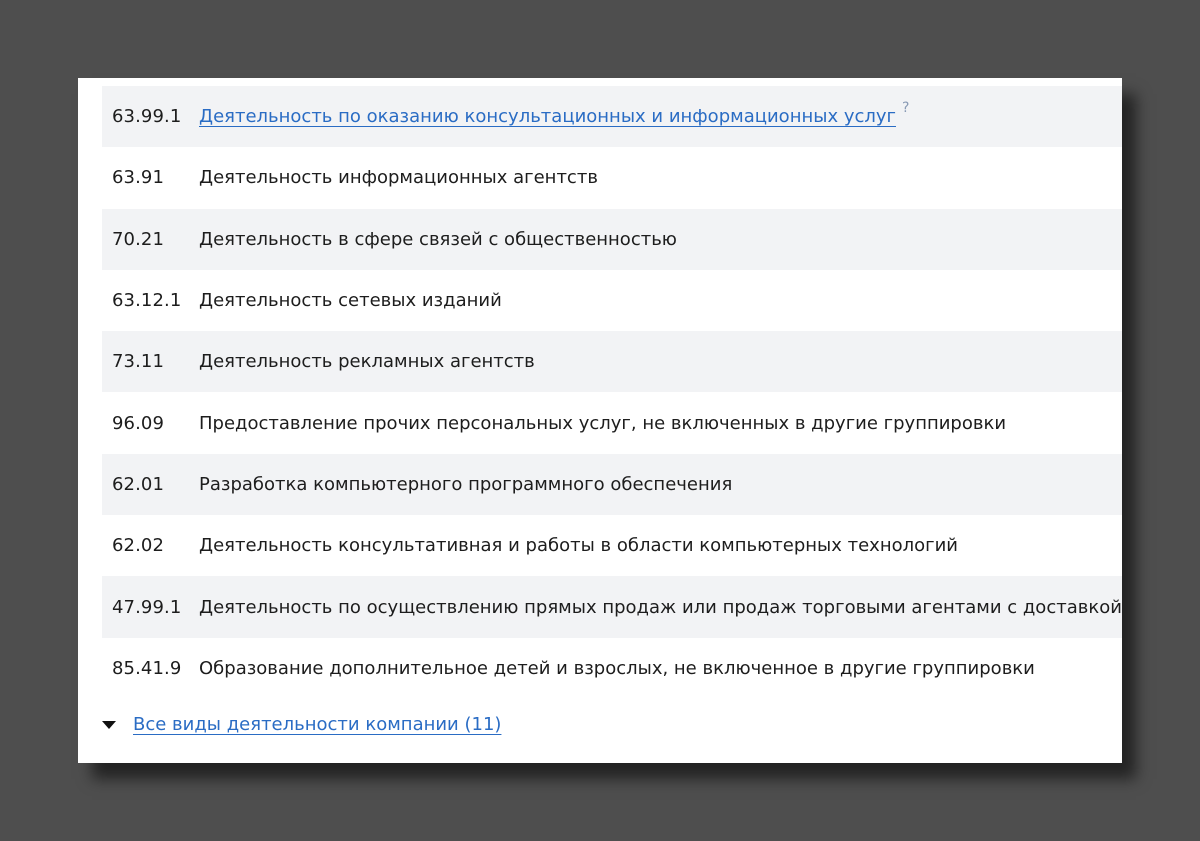 The image size is (1200, 841). I want to click on caret-down-icon, so click(109, 724).